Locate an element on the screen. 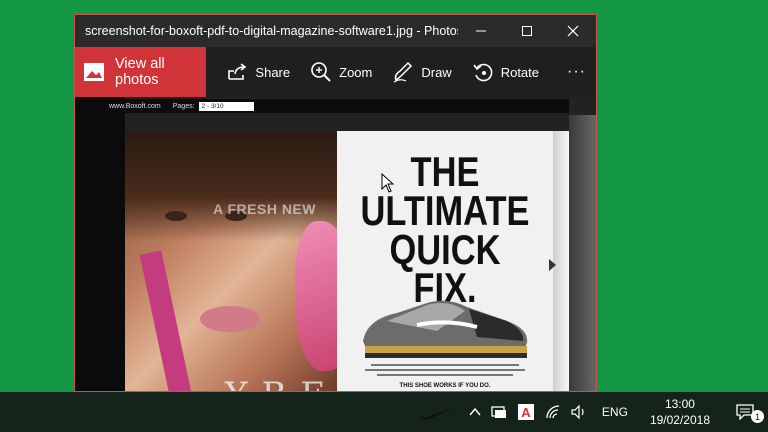 The width and height of the screenshot is (768, 432). action-center-button: 1 is located at coordinates (745, 412).